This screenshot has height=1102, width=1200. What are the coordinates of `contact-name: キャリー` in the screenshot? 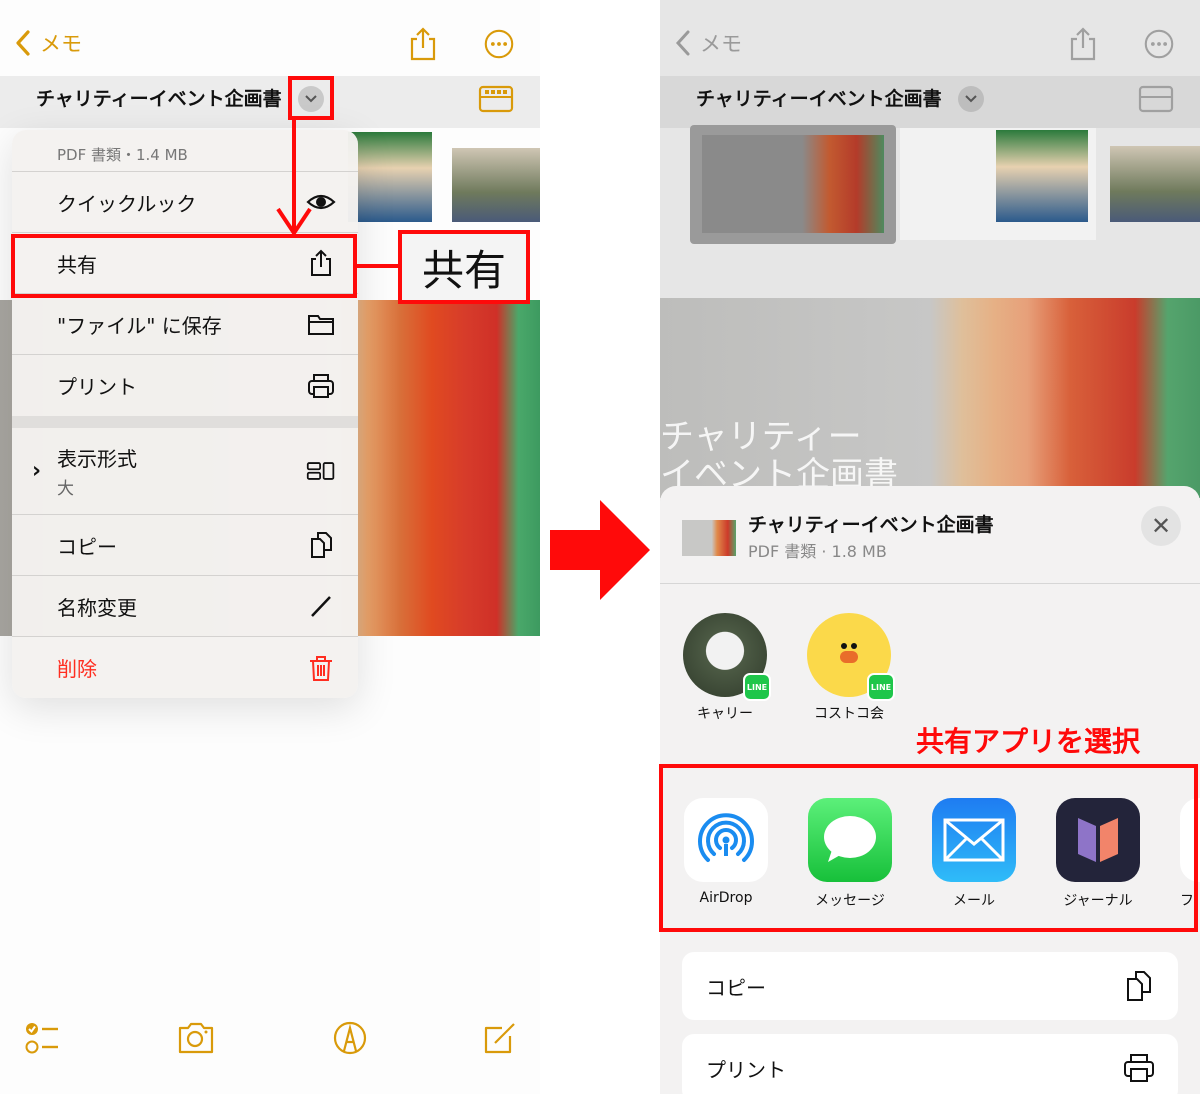 It's located at (725, 714).